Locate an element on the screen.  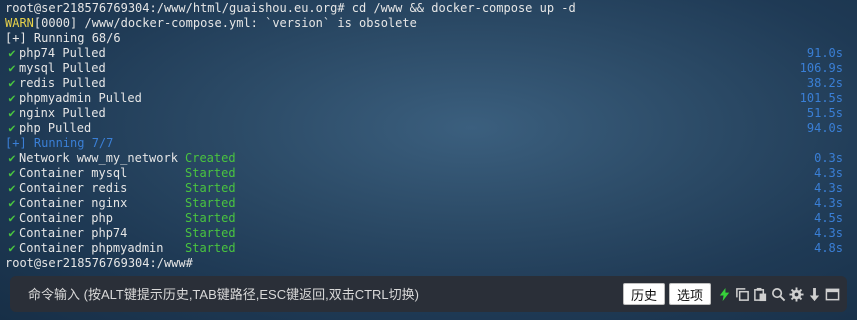
pull-row: ✔ phpmyadmin Pulled 101.5s is located at coordinates (424, 98).